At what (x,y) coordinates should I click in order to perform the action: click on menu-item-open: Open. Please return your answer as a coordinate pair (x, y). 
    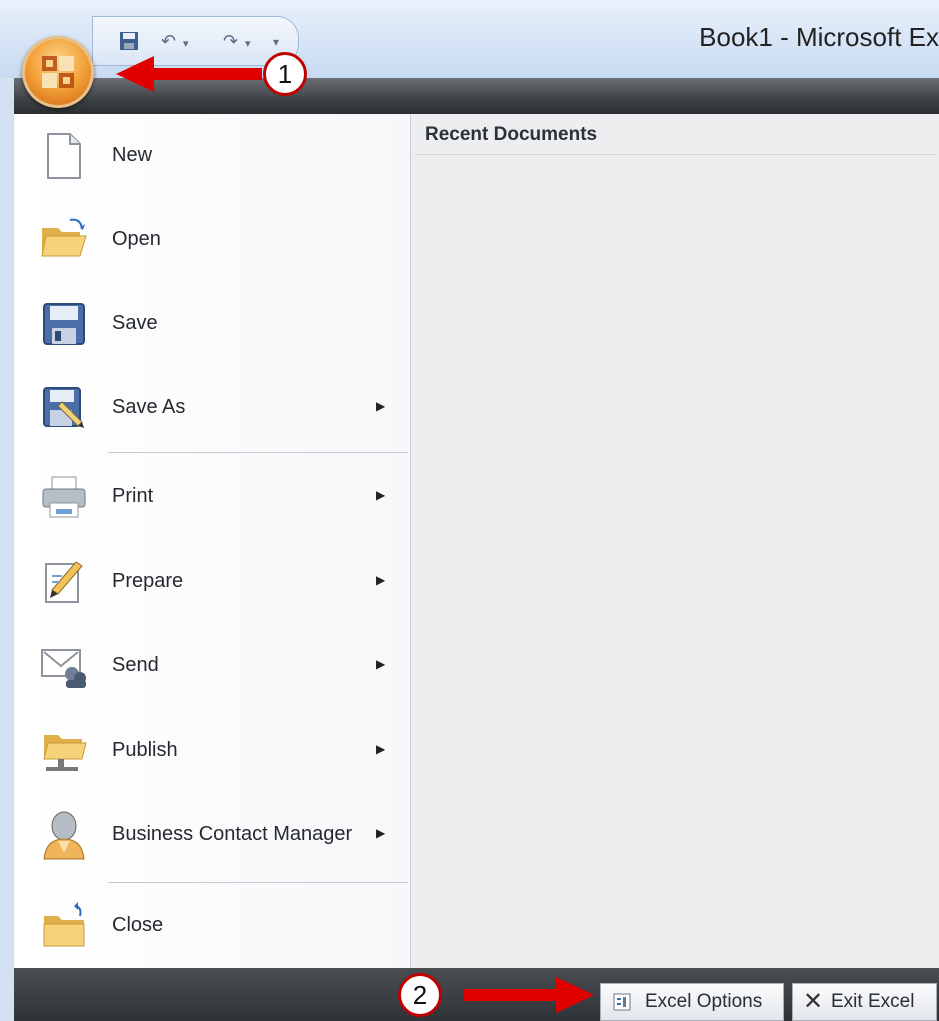
    Looking at the image, I should click on (218, 240).